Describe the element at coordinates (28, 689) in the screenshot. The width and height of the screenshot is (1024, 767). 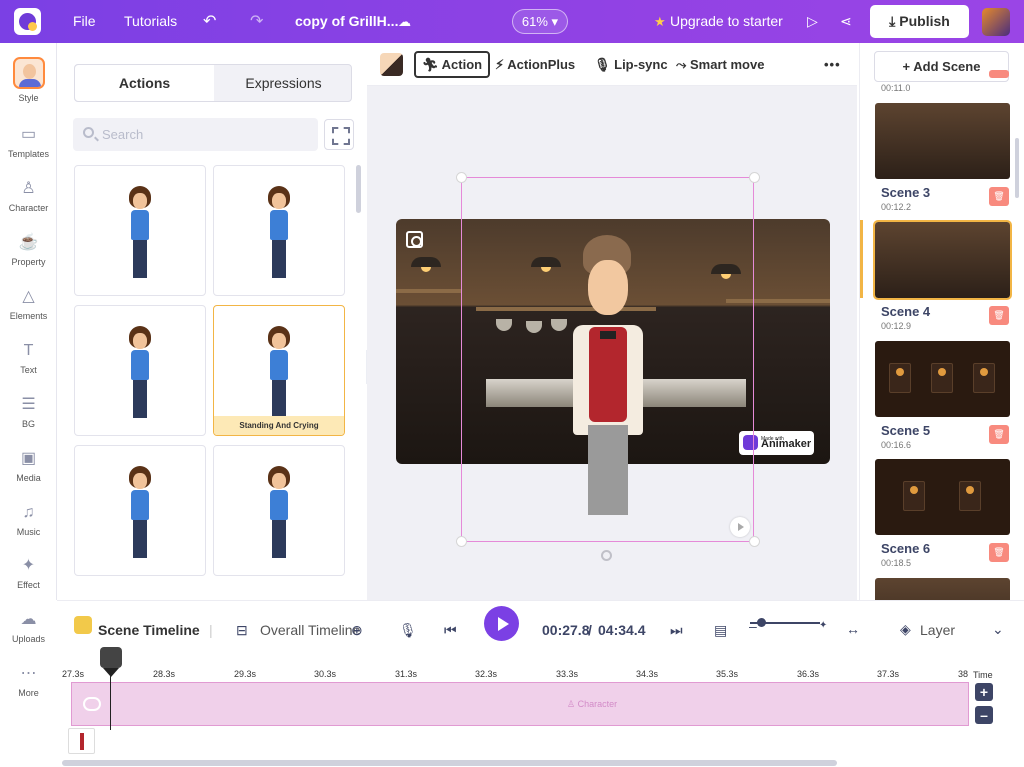
I see `nav-more: ⋯ More` at that location.